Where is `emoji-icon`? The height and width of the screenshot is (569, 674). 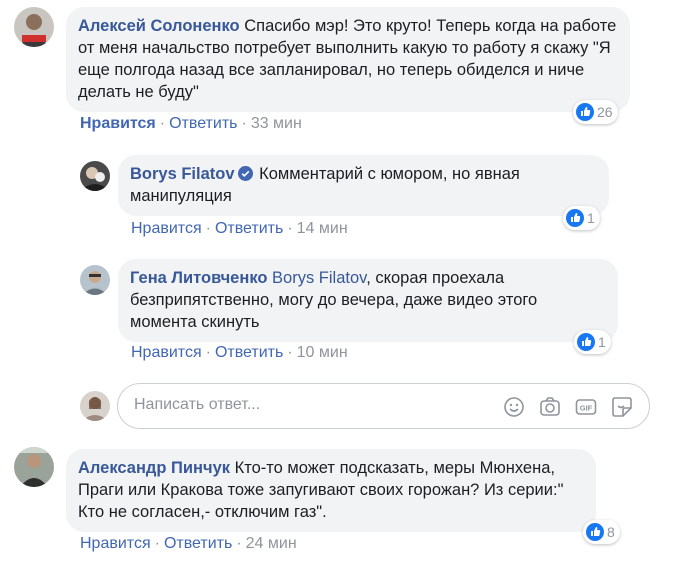 emoji-icon is located at coordinates (514, 407).